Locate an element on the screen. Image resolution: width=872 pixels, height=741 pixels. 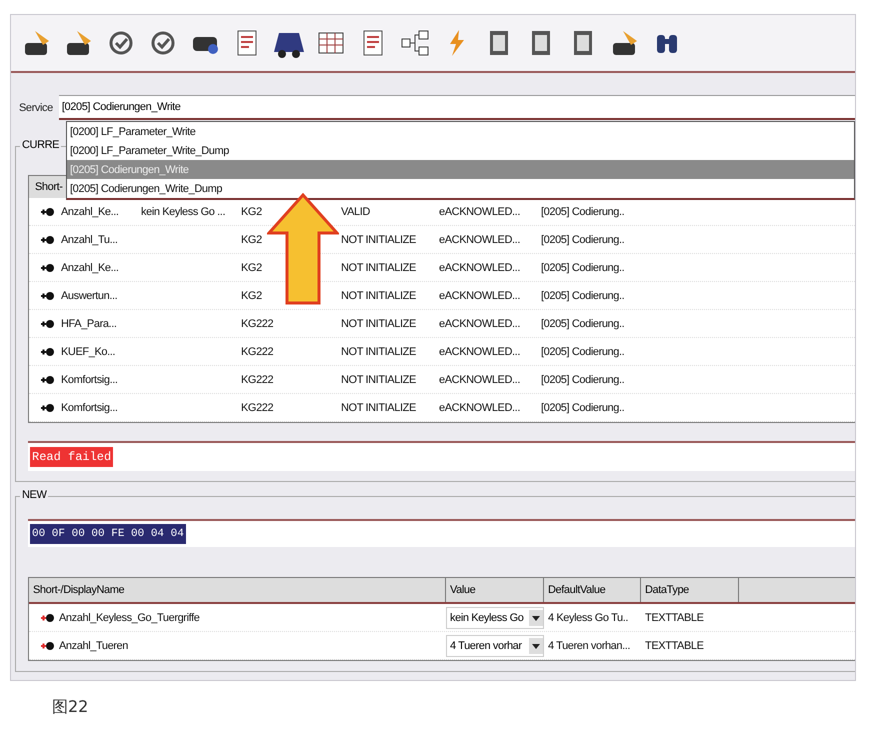
hex-field: 00 0F 00 00 FE 00 04 04 is located at coordinates (441, 533).